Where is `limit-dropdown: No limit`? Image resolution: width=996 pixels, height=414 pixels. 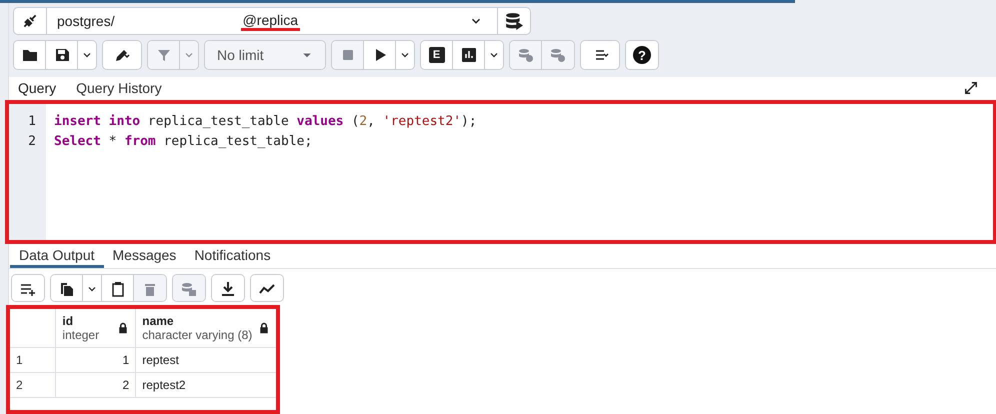
limit-dropdown: No limit is located at coordinates (265, 55).